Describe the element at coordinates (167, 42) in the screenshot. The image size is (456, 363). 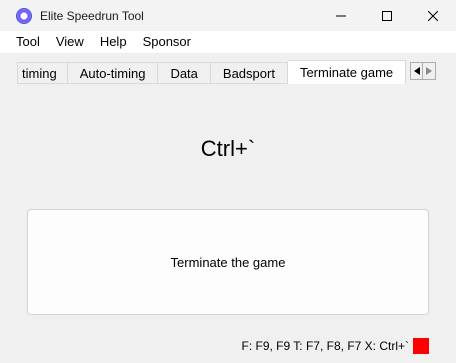
I see `menu-sponsor: Sponsor` at that location.